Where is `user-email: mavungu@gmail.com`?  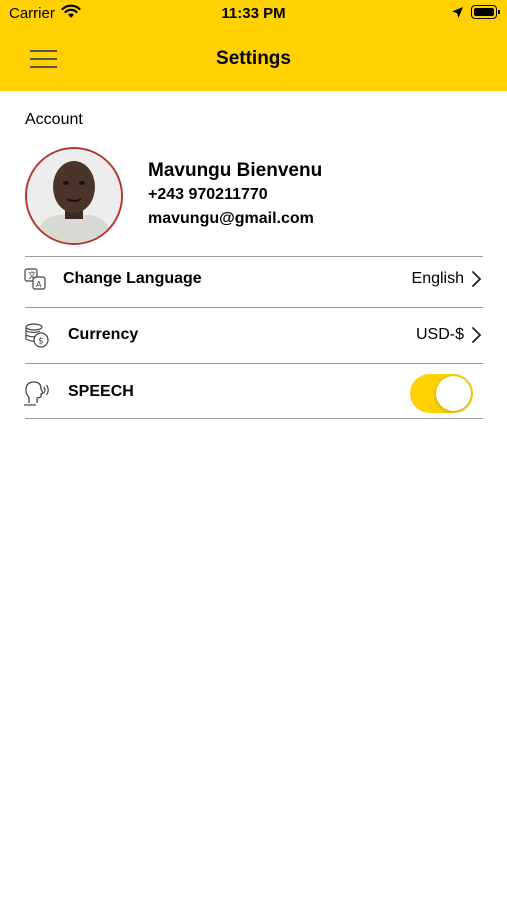 user-email: mavungu@gmail.com is located at coordinates (231, 218).